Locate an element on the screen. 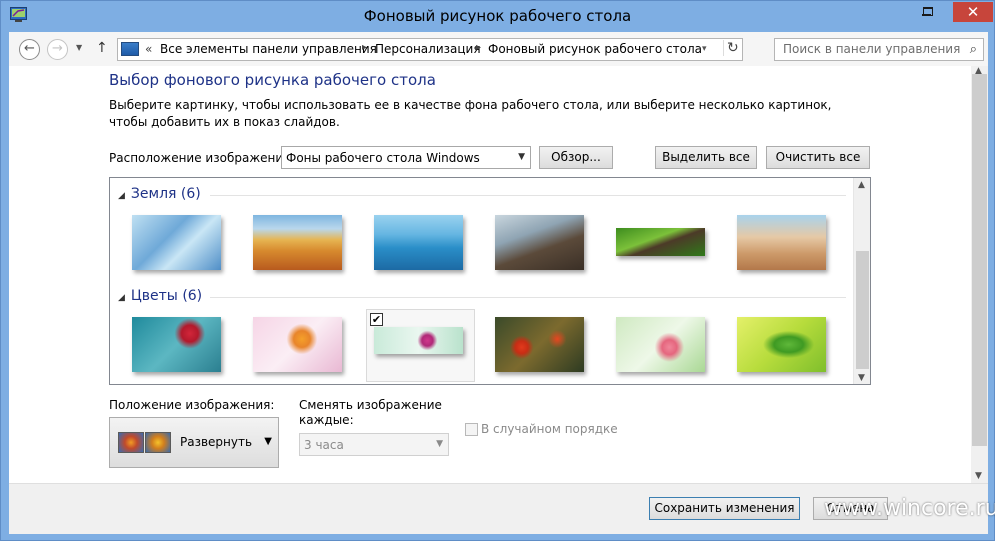  position-value: Развернуть is located at coordinates (216, 442).